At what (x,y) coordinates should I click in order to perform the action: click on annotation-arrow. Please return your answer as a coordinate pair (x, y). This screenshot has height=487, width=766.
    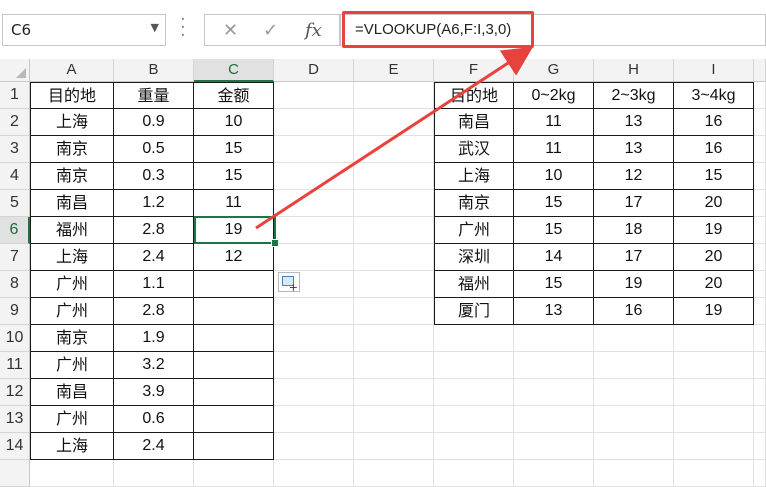
    Looking at the image, I should click on (394, 138).